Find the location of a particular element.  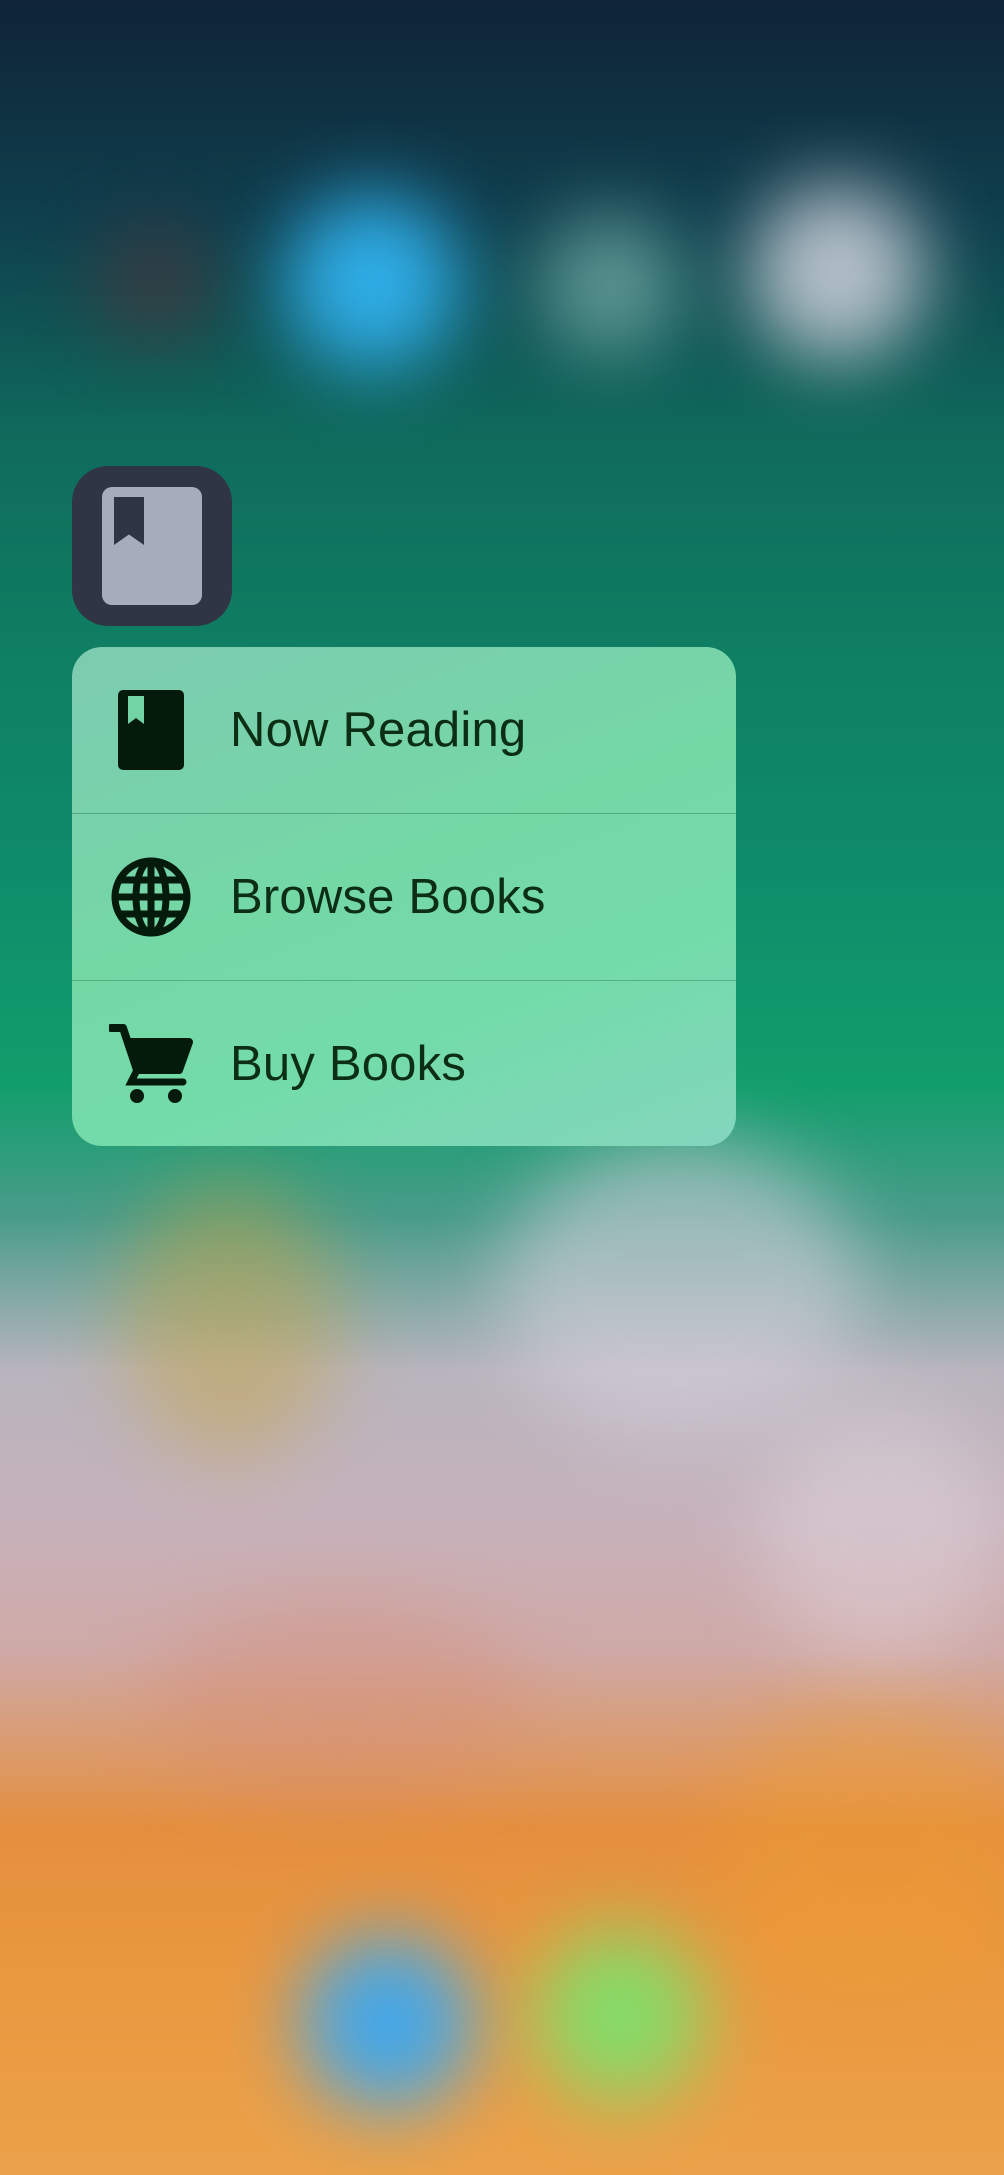

quick-action-now-reading: Now Reading is located at coordinates (404, 730).